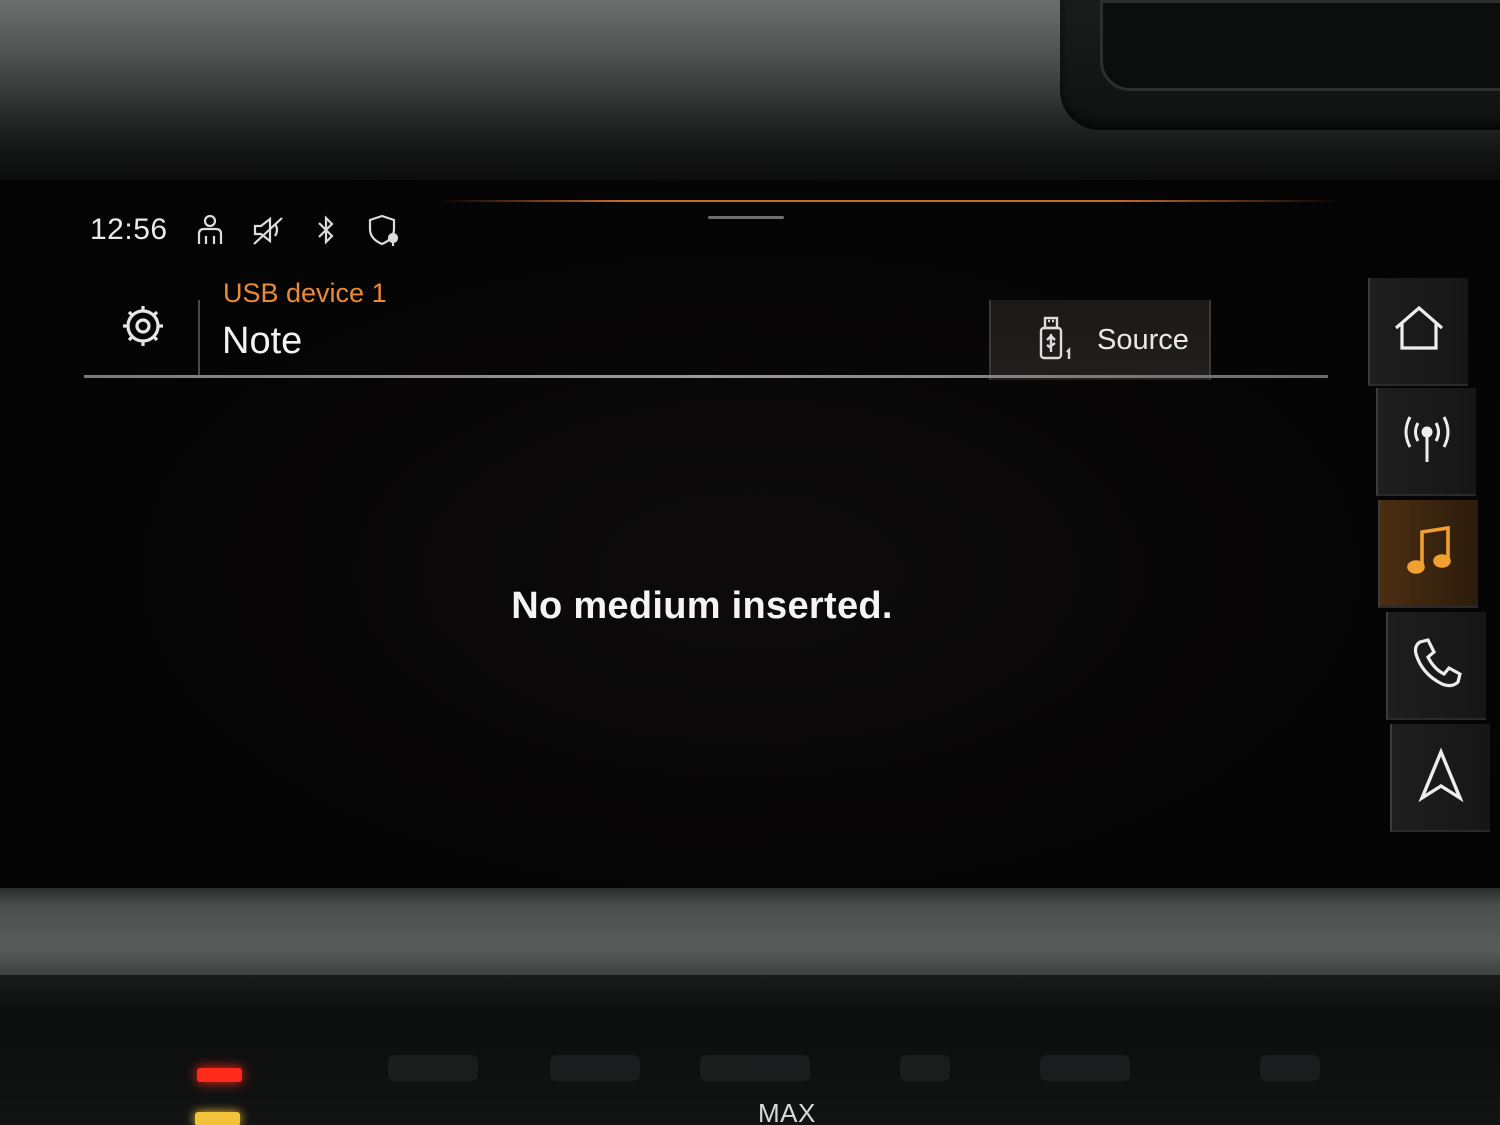 This screenshot has height=1125, width=1500. I want to click on navigation-icon, so click(1441, 777).